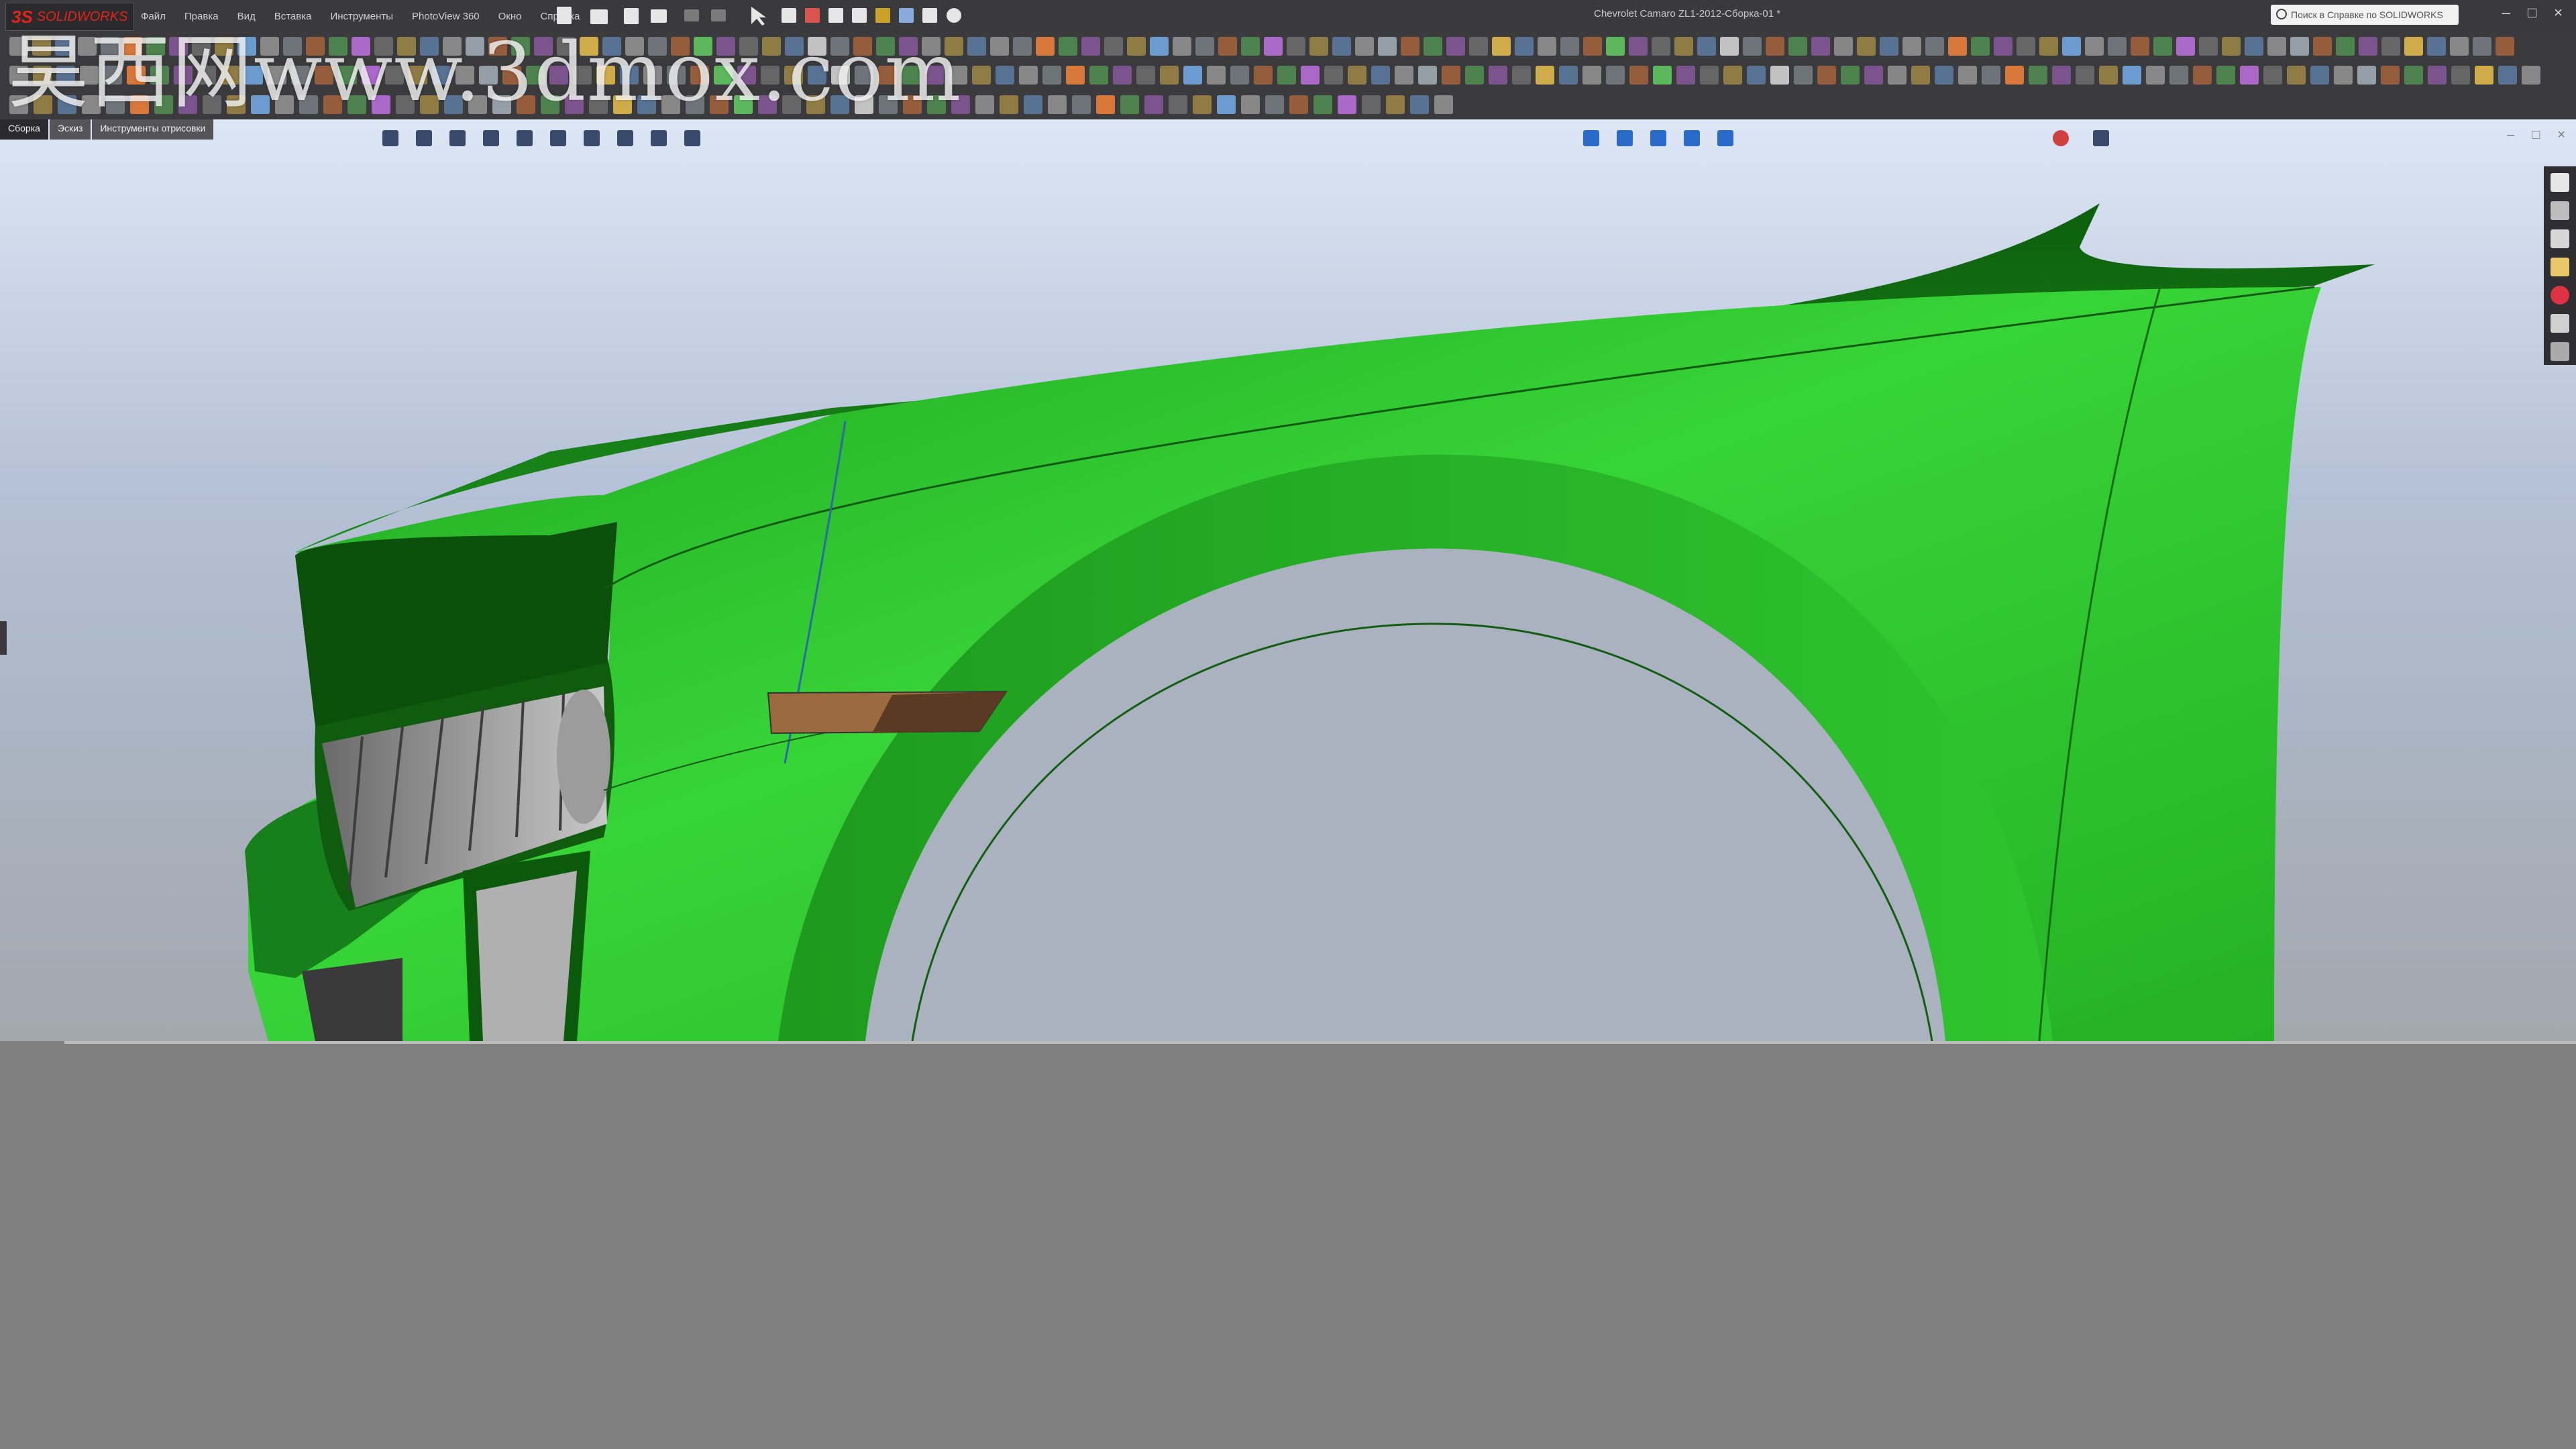 The height and width of the screenshot is (1449, 2576). I want to click on previous-view-icon, so click(457, 138).